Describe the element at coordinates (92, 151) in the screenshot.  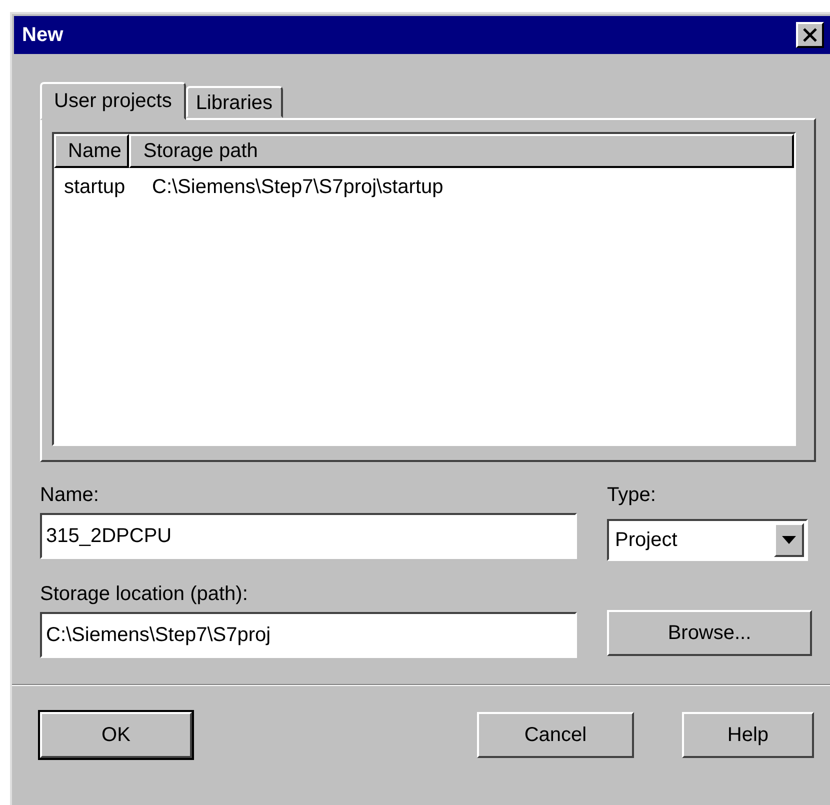
I see `column-header: Name` at that location.